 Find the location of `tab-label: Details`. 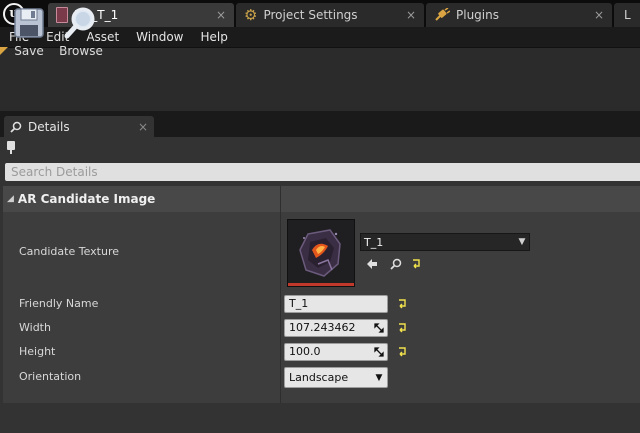

tab-label: Details is located at coordinates (49, 127).